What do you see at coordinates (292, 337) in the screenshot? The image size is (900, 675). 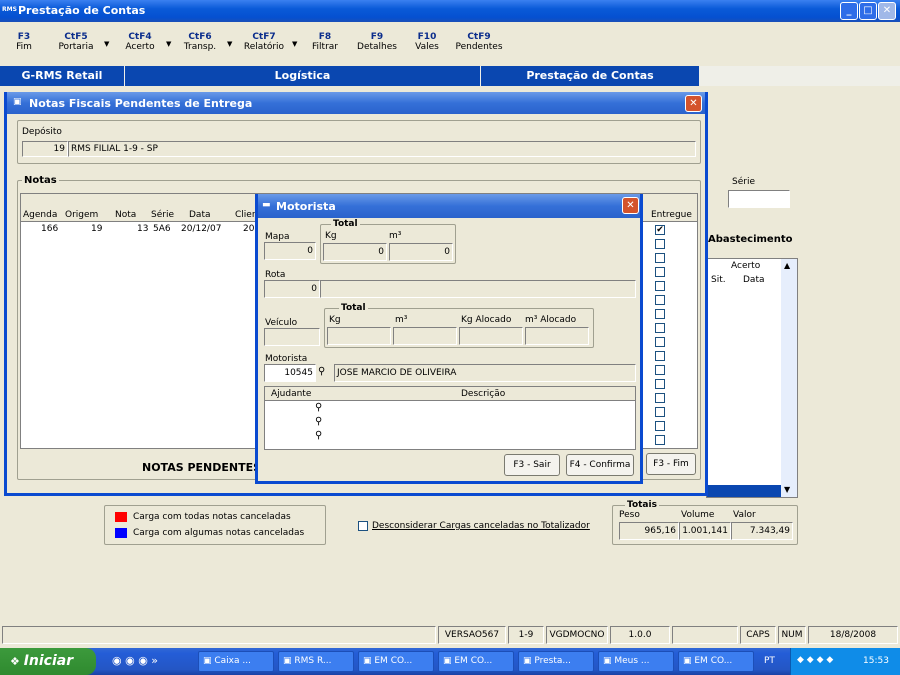 I see `veiculo-field` at bounding box center [292, 337].